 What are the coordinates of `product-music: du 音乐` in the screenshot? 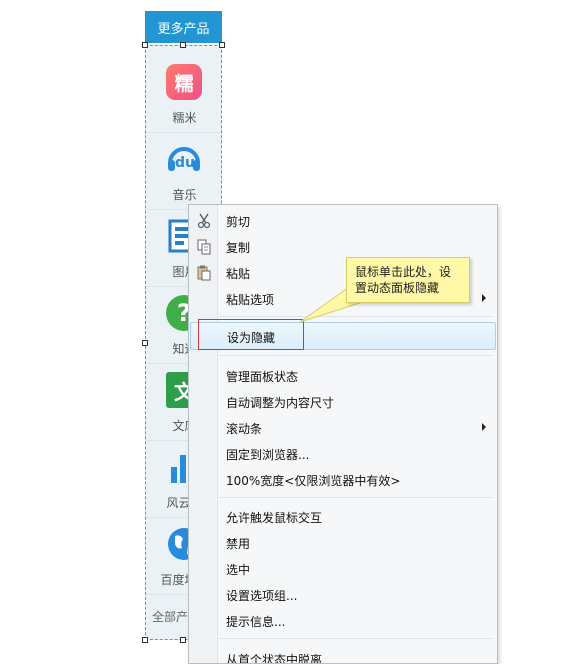 It's located at (183, 171).